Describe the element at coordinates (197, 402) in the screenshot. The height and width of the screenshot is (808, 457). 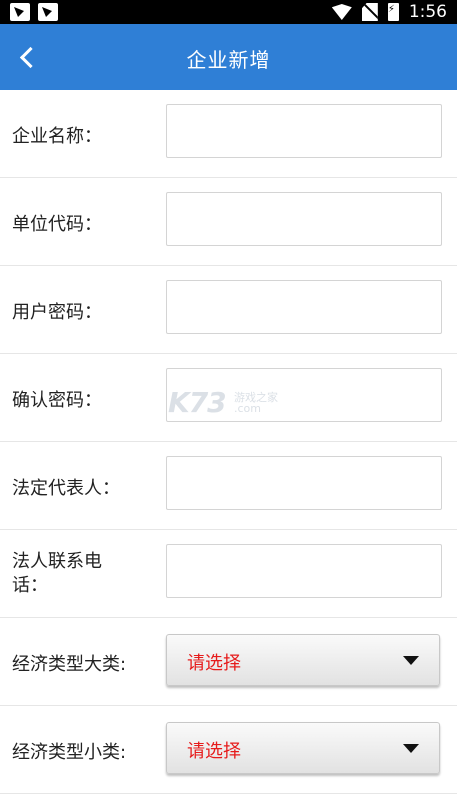
I see `watermark-logo: K73` at that location.